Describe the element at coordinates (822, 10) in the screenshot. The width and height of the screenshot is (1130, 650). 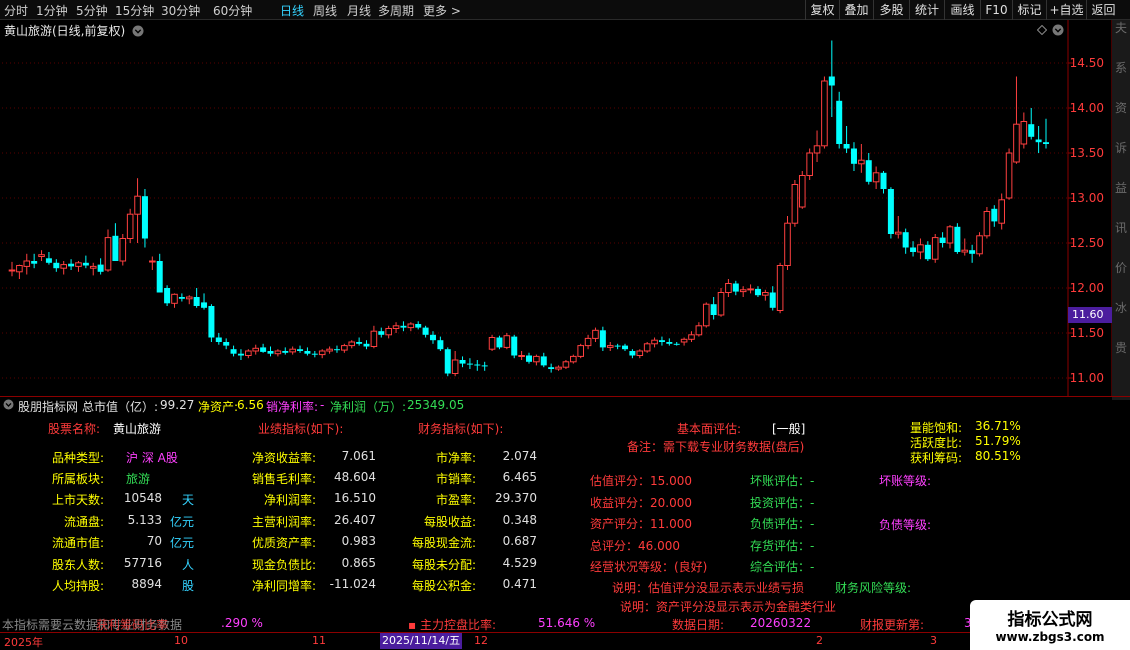
I see `adjust-button: 复权` at that location.